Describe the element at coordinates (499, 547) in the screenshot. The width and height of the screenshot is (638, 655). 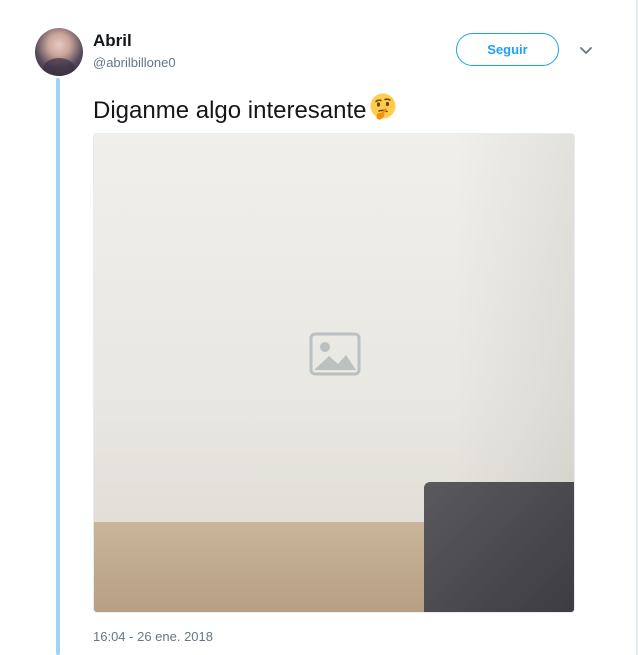
I see `media-furniture` at that location.